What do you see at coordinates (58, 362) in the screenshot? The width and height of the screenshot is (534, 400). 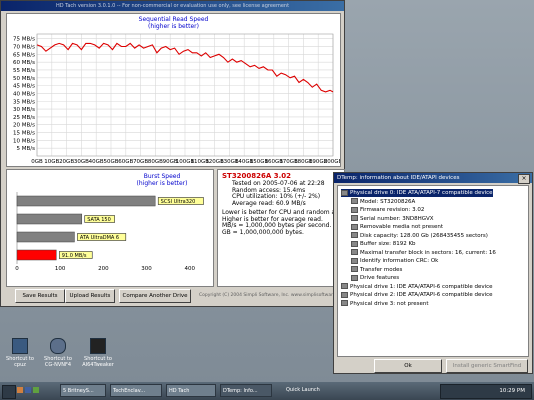 I see `desktop-icon-label: Shortcut to CG-NVNF4` at bounding box center [58, 362].